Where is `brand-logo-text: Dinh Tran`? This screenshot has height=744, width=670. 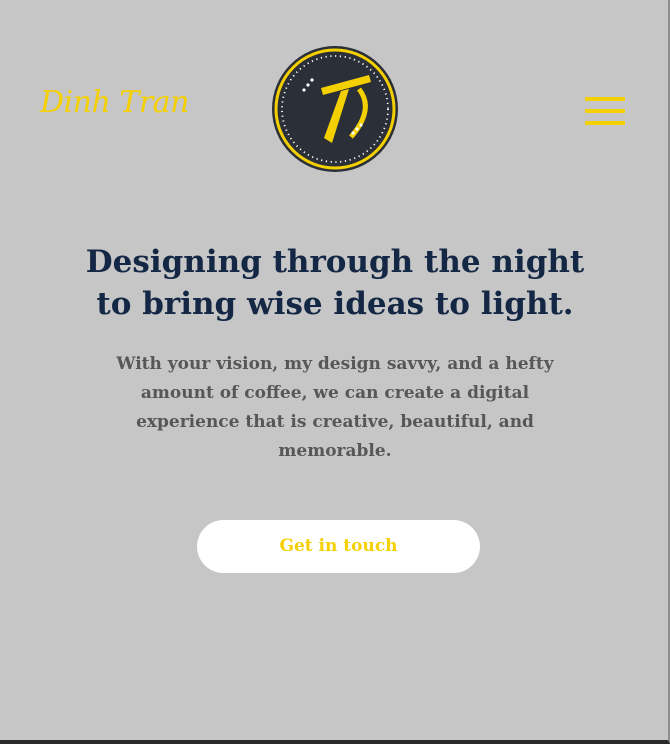
brand-logo-text: Dinh Tran is located at coordinates (114, 103).